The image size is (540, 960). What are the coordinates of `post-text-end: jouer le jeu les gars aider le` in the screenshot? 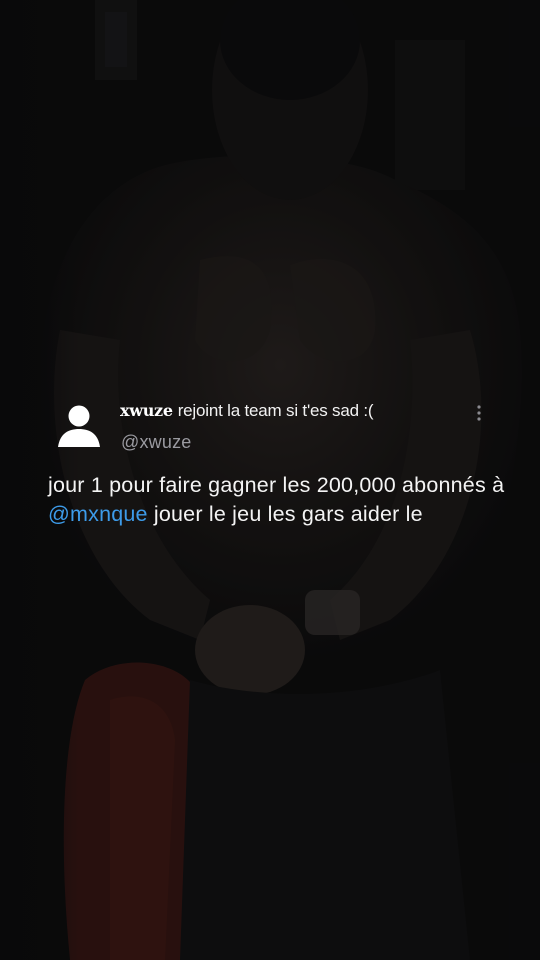 It's located at (285, 514).